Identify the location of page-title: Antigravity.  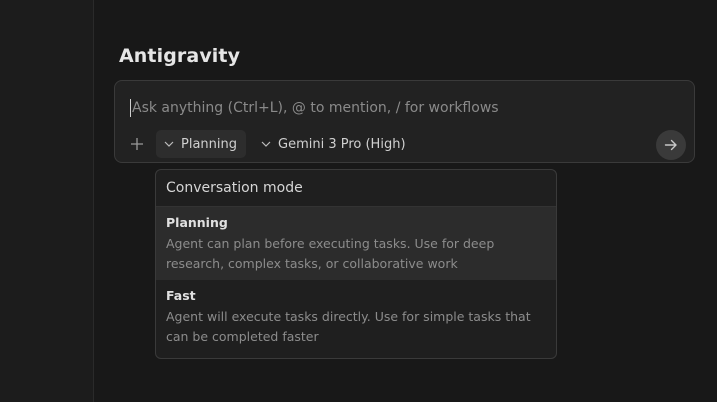
(180, 56).